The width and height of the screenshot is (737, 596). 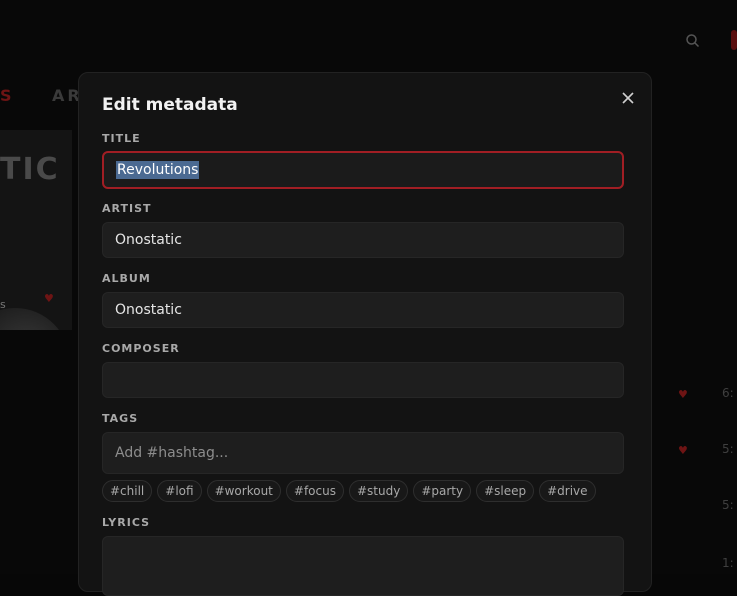 What do you see at coordinates (141, 348) in the screenshot?
I see `composer-label: COMPOSER` at bounding box center [141, 348].